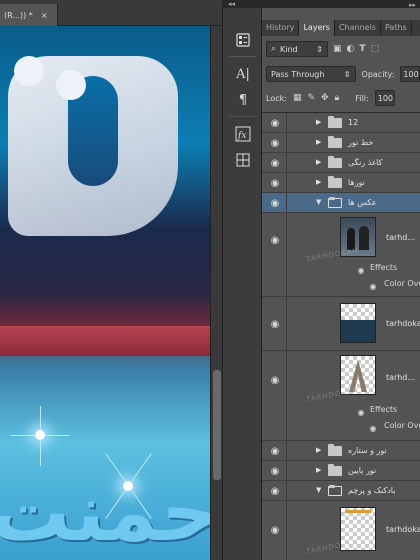  I want to click on lock-row: Lock: ▦ ✎ ✥ 🔒︎ Fill: 100, so click(341, 98).